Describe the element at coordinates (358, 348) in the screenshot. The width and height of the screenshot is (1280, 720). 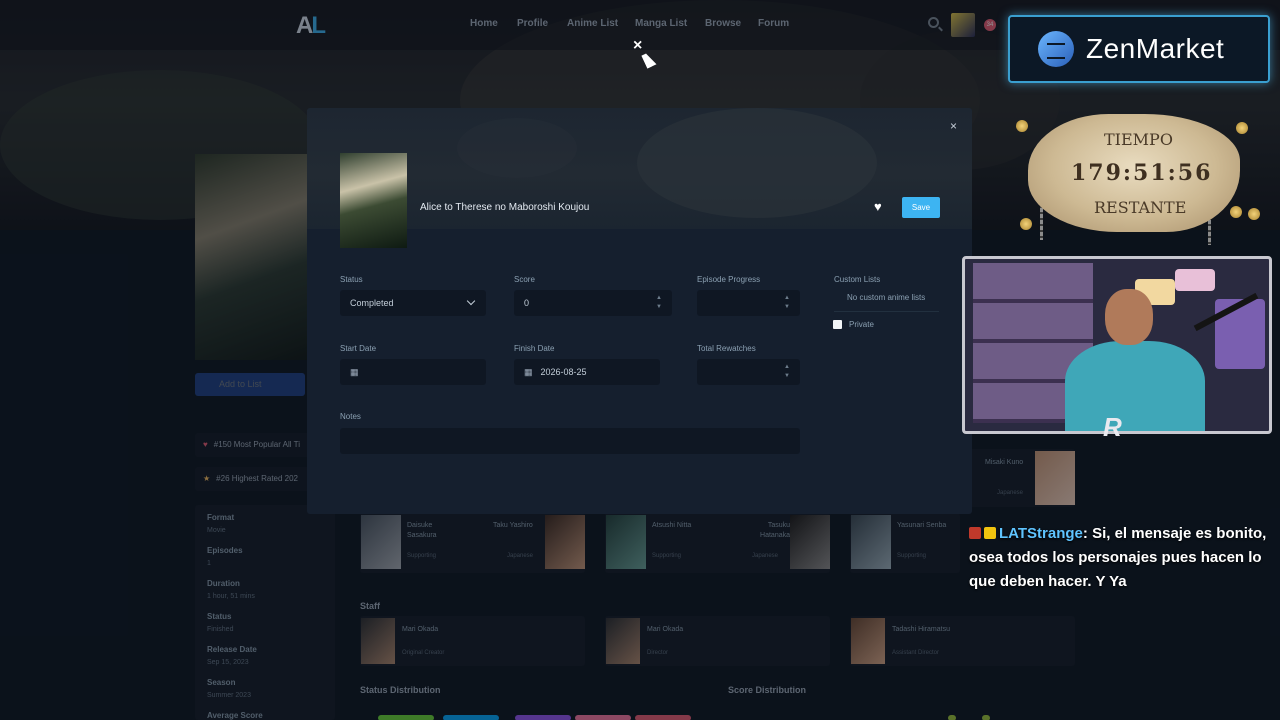
I see `start-date-label: Start Date` at that location.